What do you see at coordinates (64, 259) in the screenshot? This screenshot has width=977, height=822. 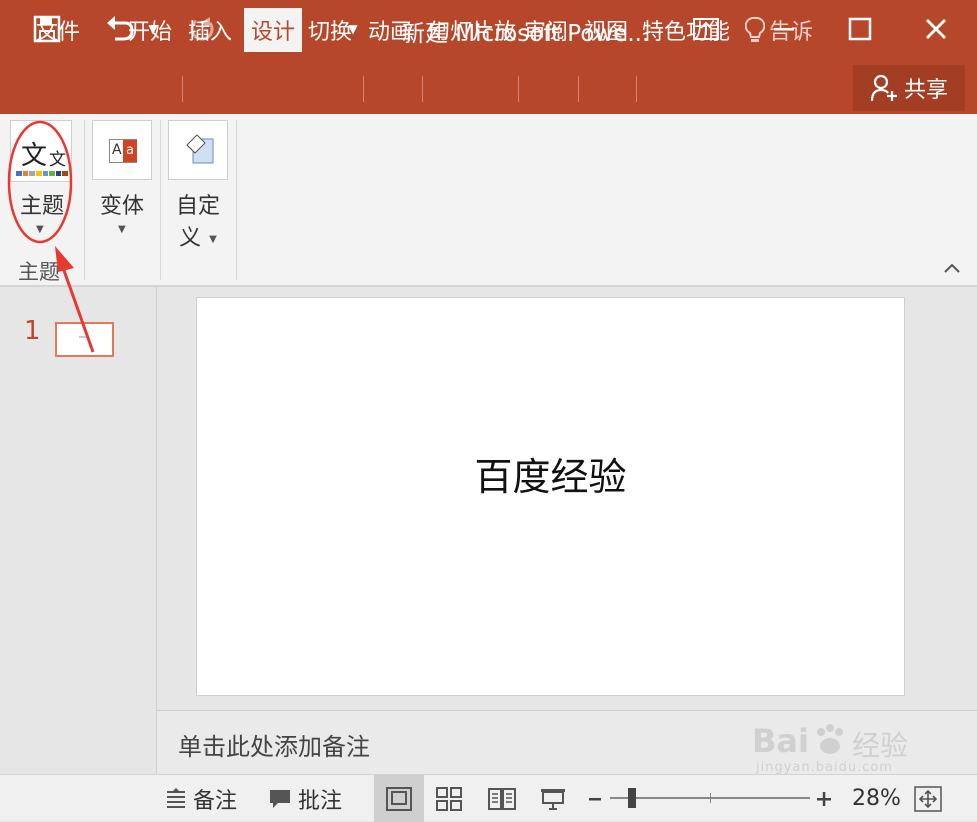 I see `annotation-arrow-head` at bounding box center [64, 259].